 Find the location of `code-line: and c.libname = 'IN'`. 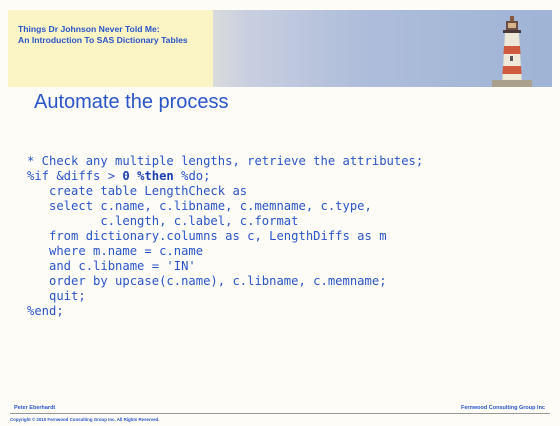

code-line: and c.libname = 'IN' is located at coordinates (111, 266).